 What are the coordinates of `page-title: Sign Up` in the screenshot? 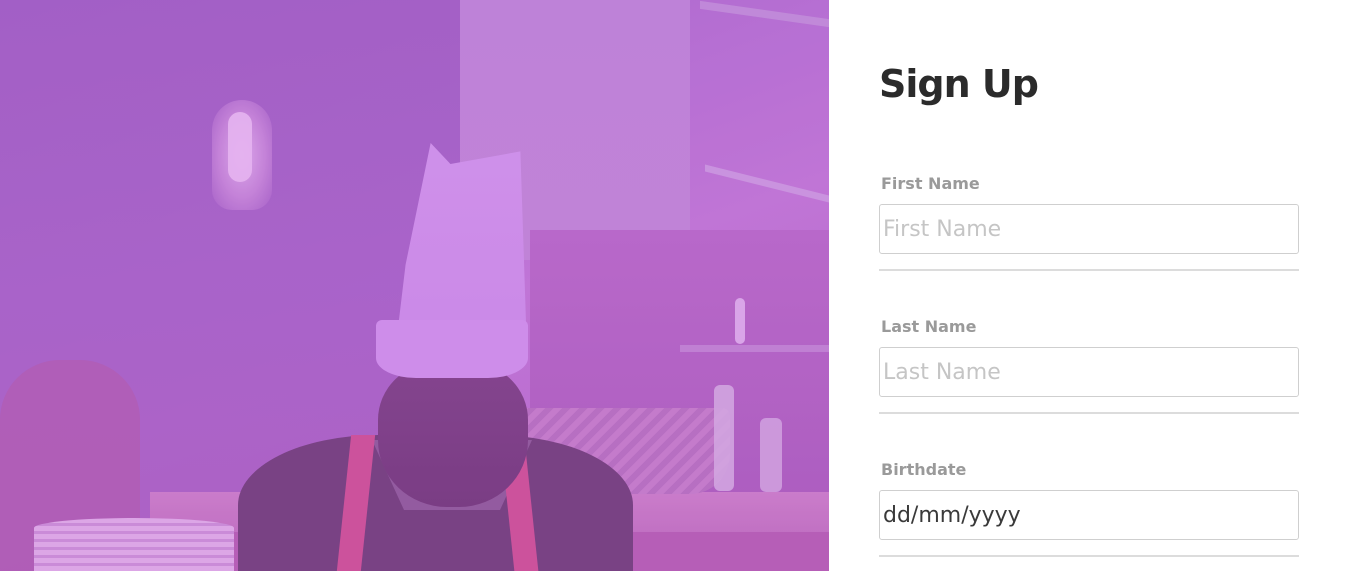 It's located at (959, 84).